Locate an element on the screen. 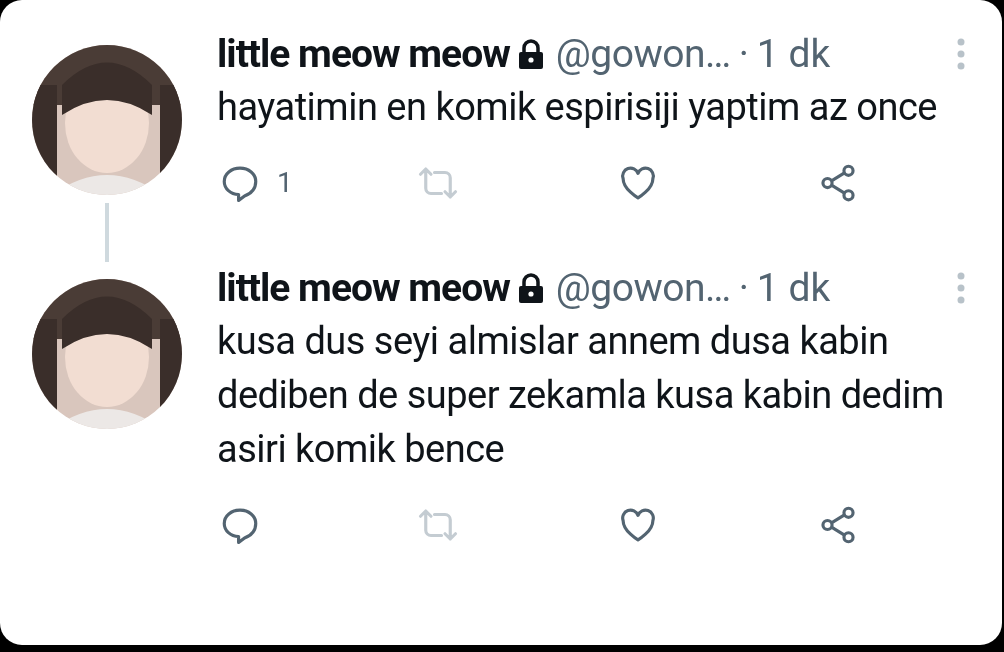 This screenshot has width=1004, height=652. tweet-text: hayatimin en komik espirisiji yaptim az once is located at coordinates (577, 107).